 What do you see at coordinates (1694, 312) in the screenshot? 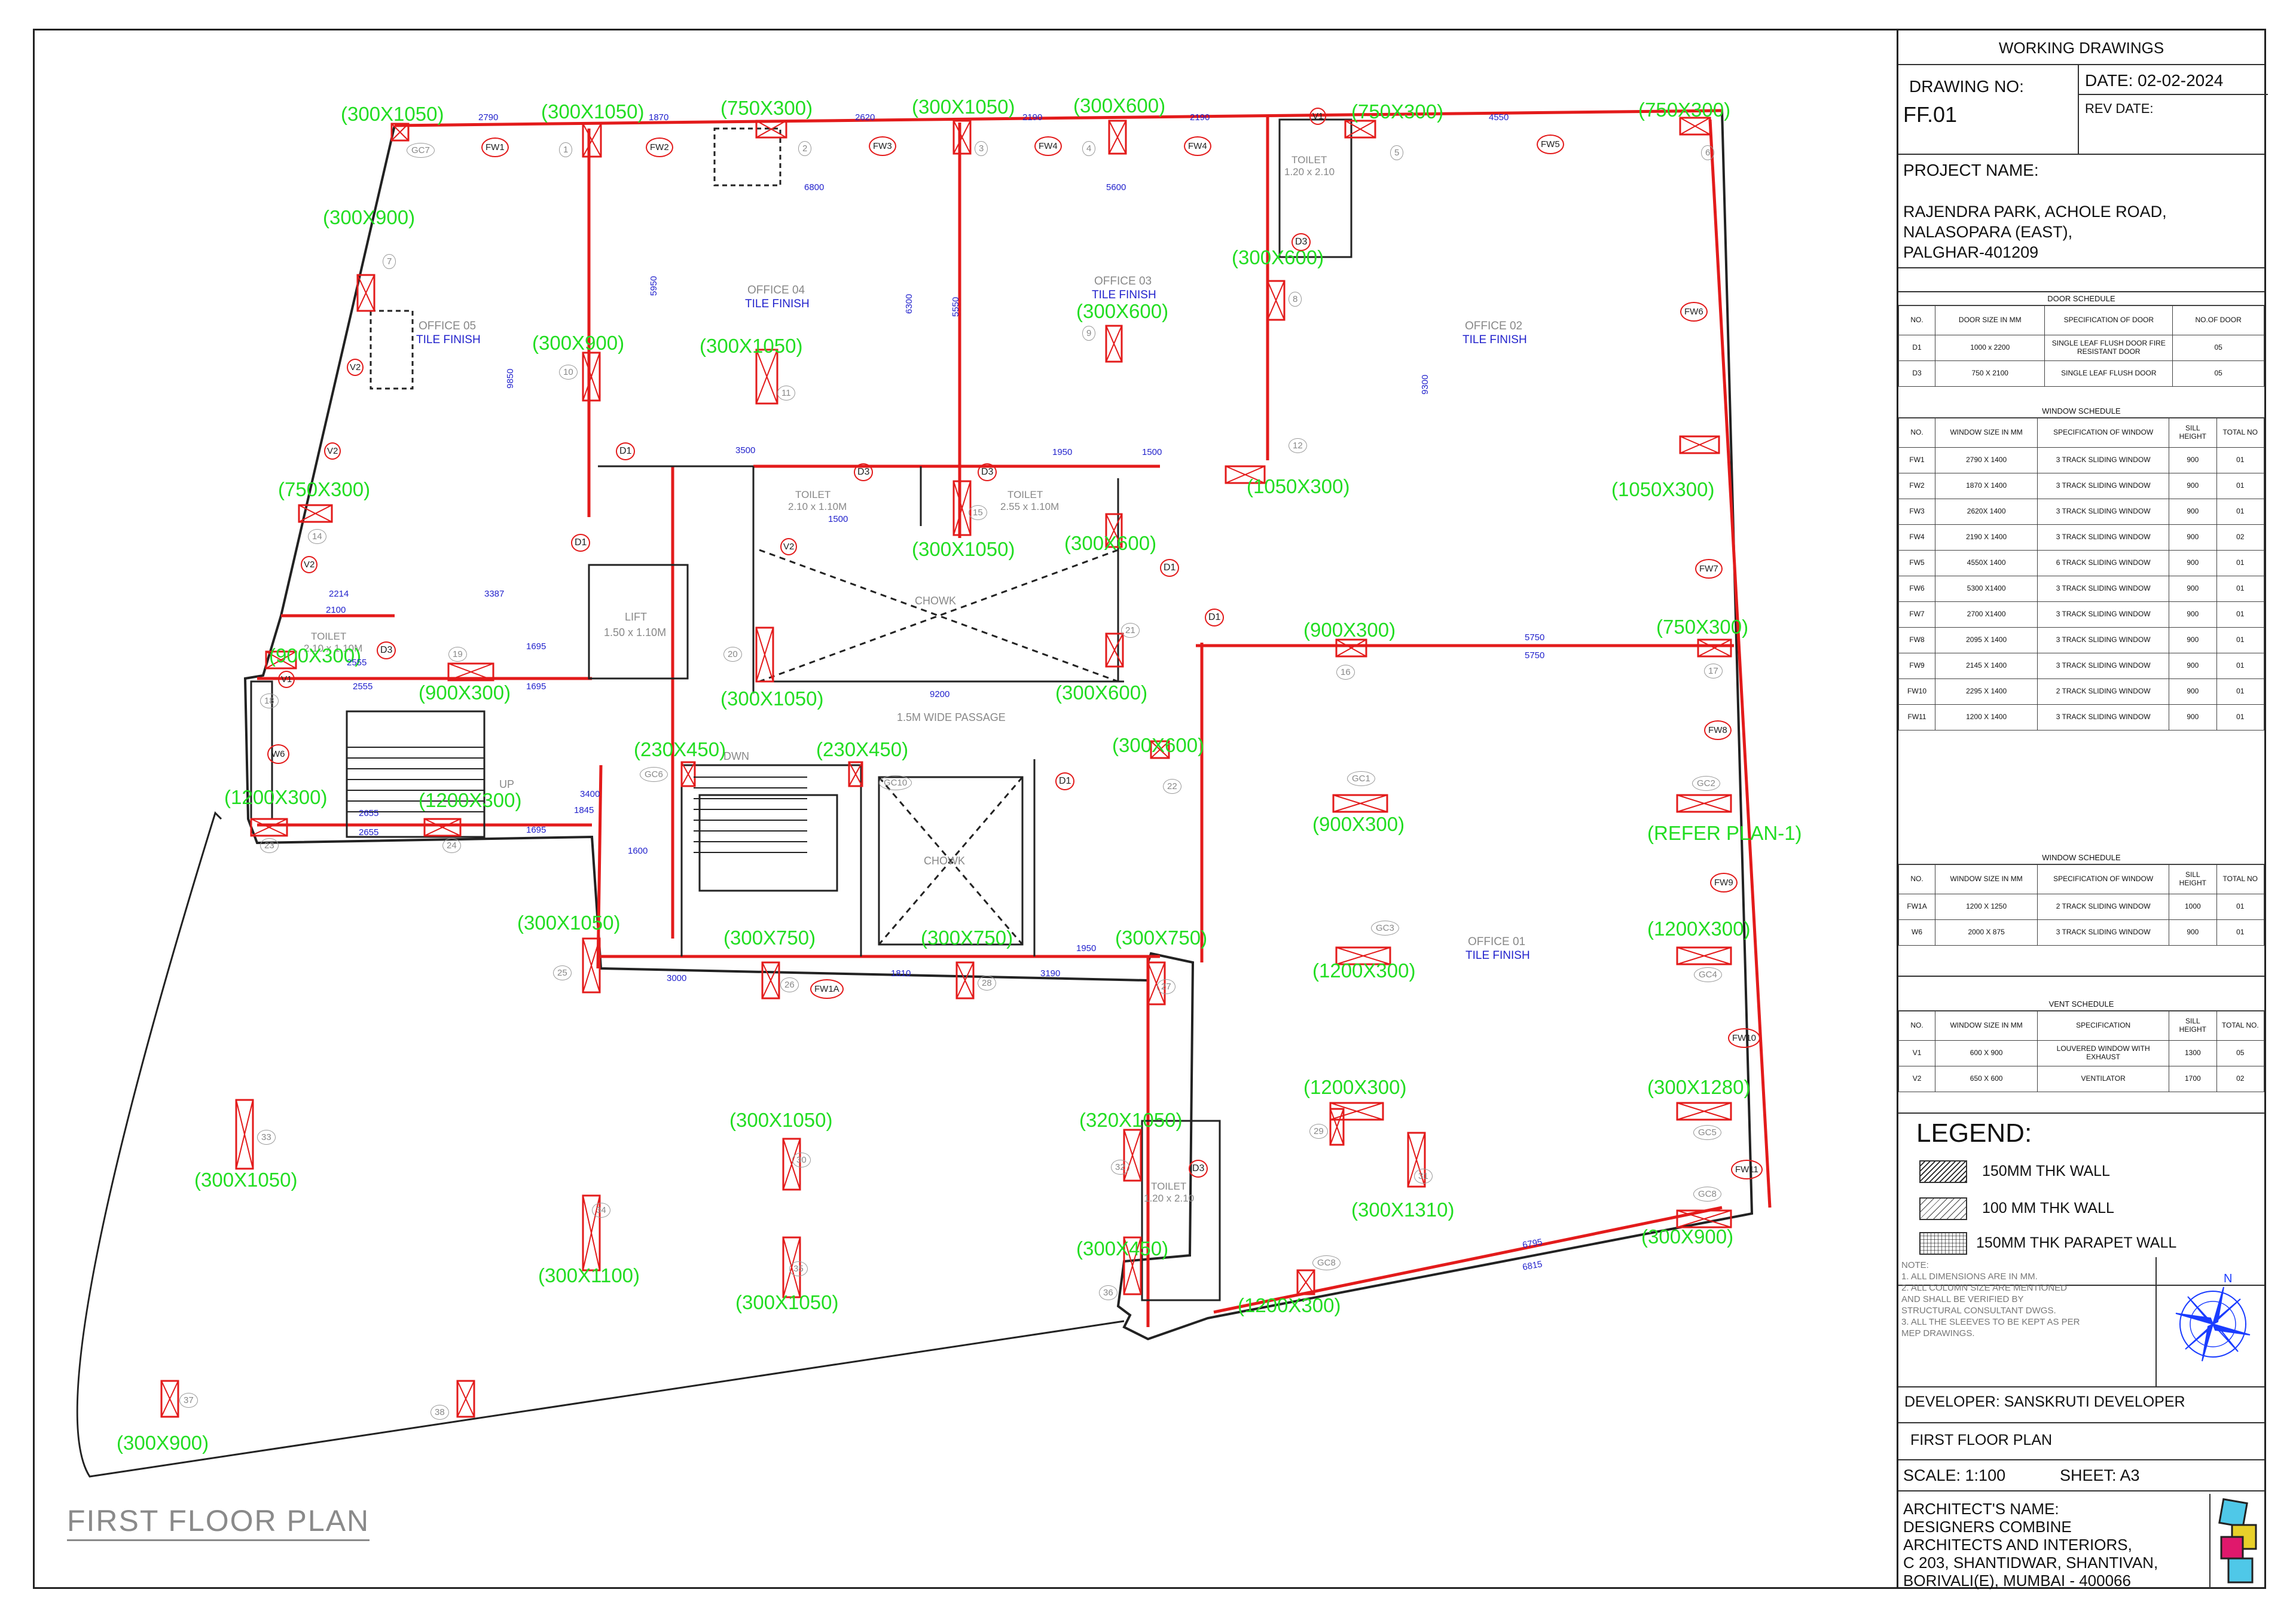
I see `window-tag: FW6` at bounding box center [1694, 312].